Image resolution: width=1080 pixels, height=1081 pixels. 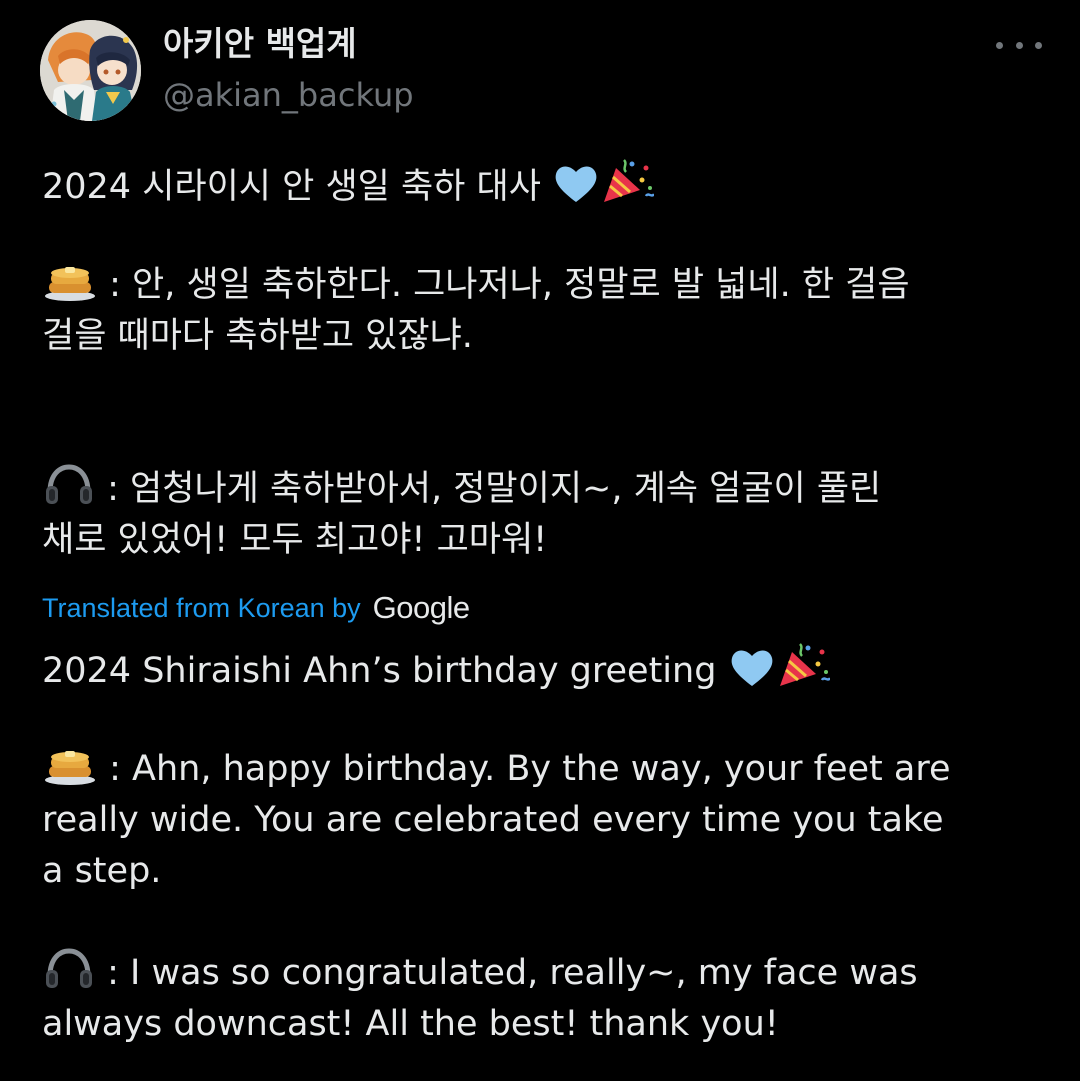 What do you see at coordinates (547, 183) in the screenshot?
I see `original-title-line: 2024 시라이시 안 생일 축하 대사` at bounding box center [547, 183].